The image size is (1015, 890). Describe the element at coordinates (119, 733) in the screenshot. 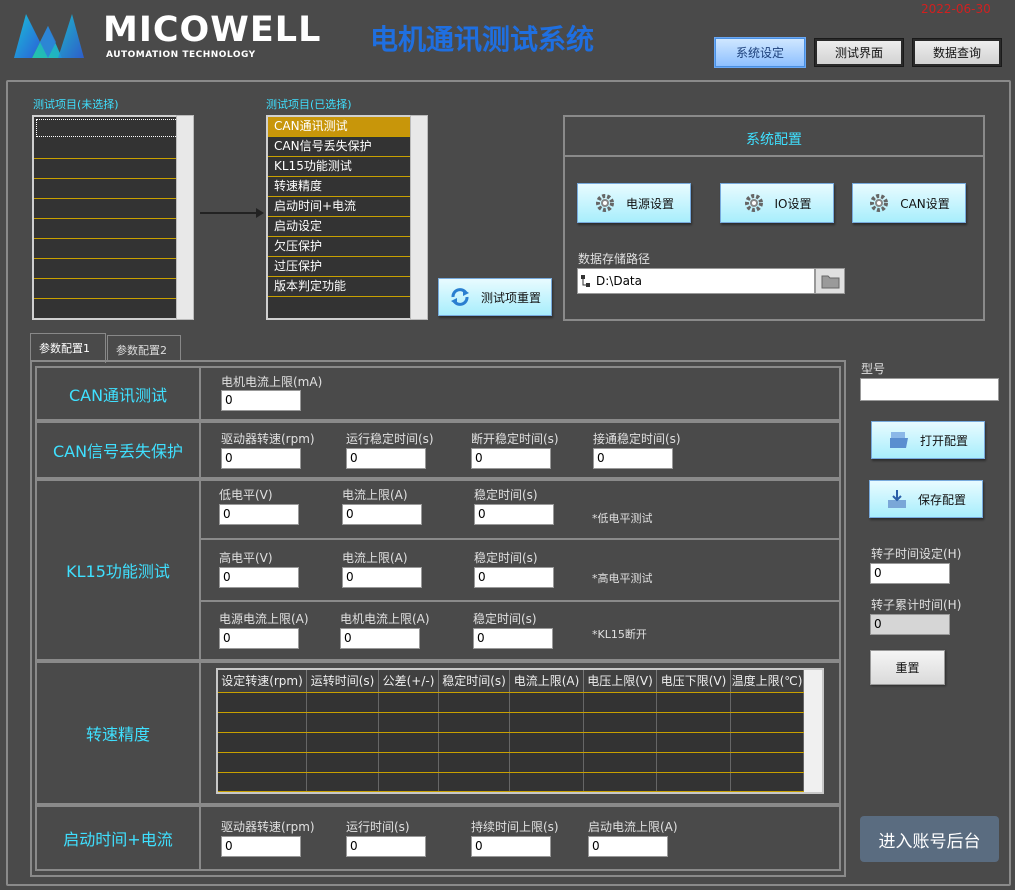

I see `section-title: 转速精度` at that location.